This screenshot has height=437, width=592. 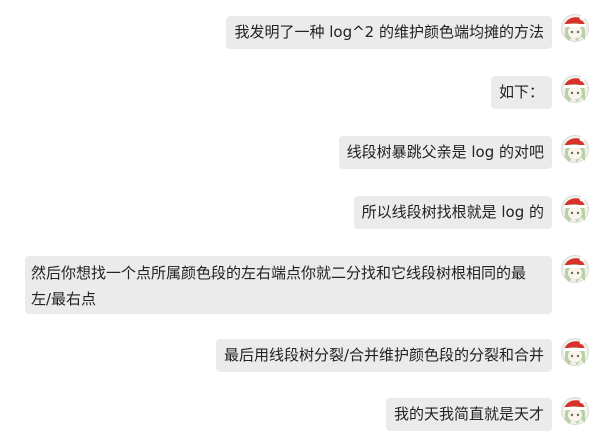 I want to click on message-bubble: 如下：, so click(x=521, y=92).